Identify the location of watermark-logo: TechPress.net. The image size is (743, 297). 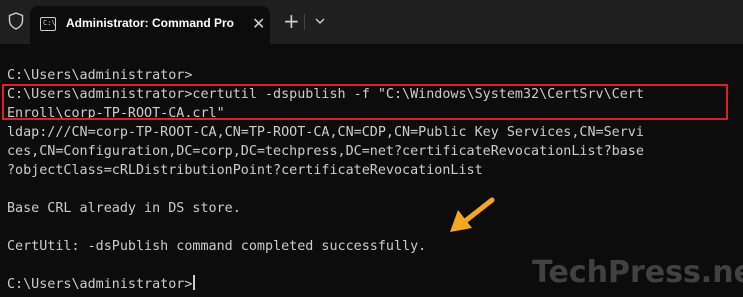
(637, 272).